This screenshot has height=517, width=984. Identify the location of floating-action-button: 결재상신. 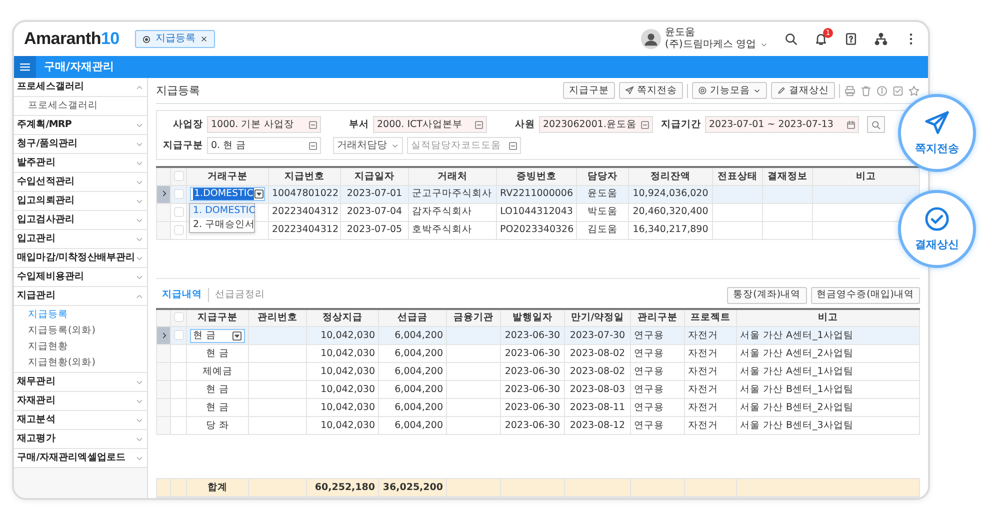
(937, 229).